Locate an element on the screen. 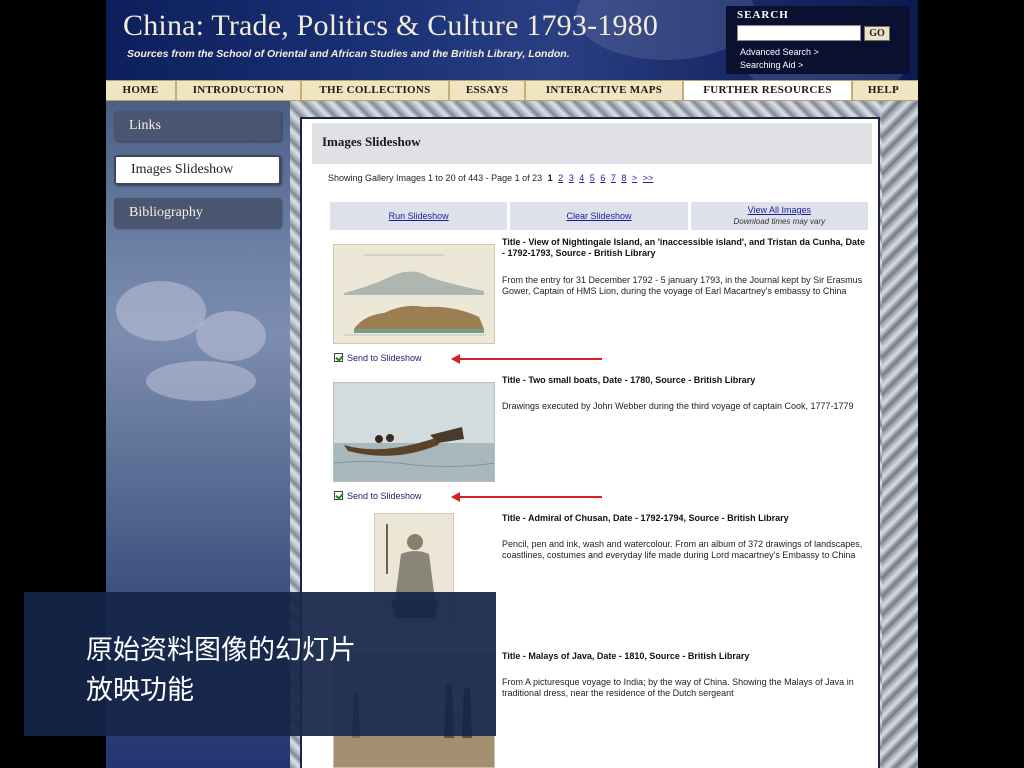  content-header: Images Slideshow is located at coordinates (592, 143).